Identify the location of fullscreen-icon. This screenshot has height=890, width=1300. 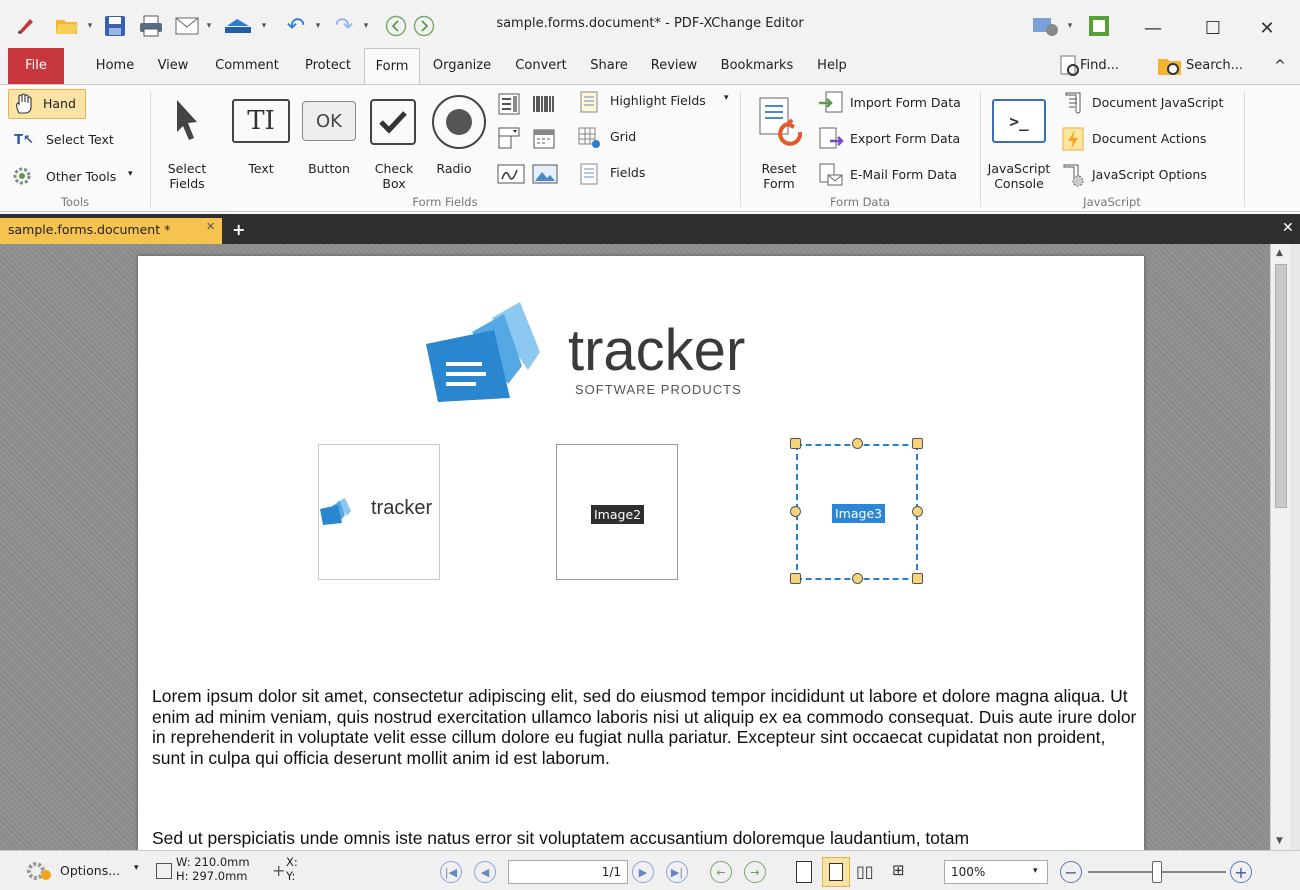
(1099, 26).